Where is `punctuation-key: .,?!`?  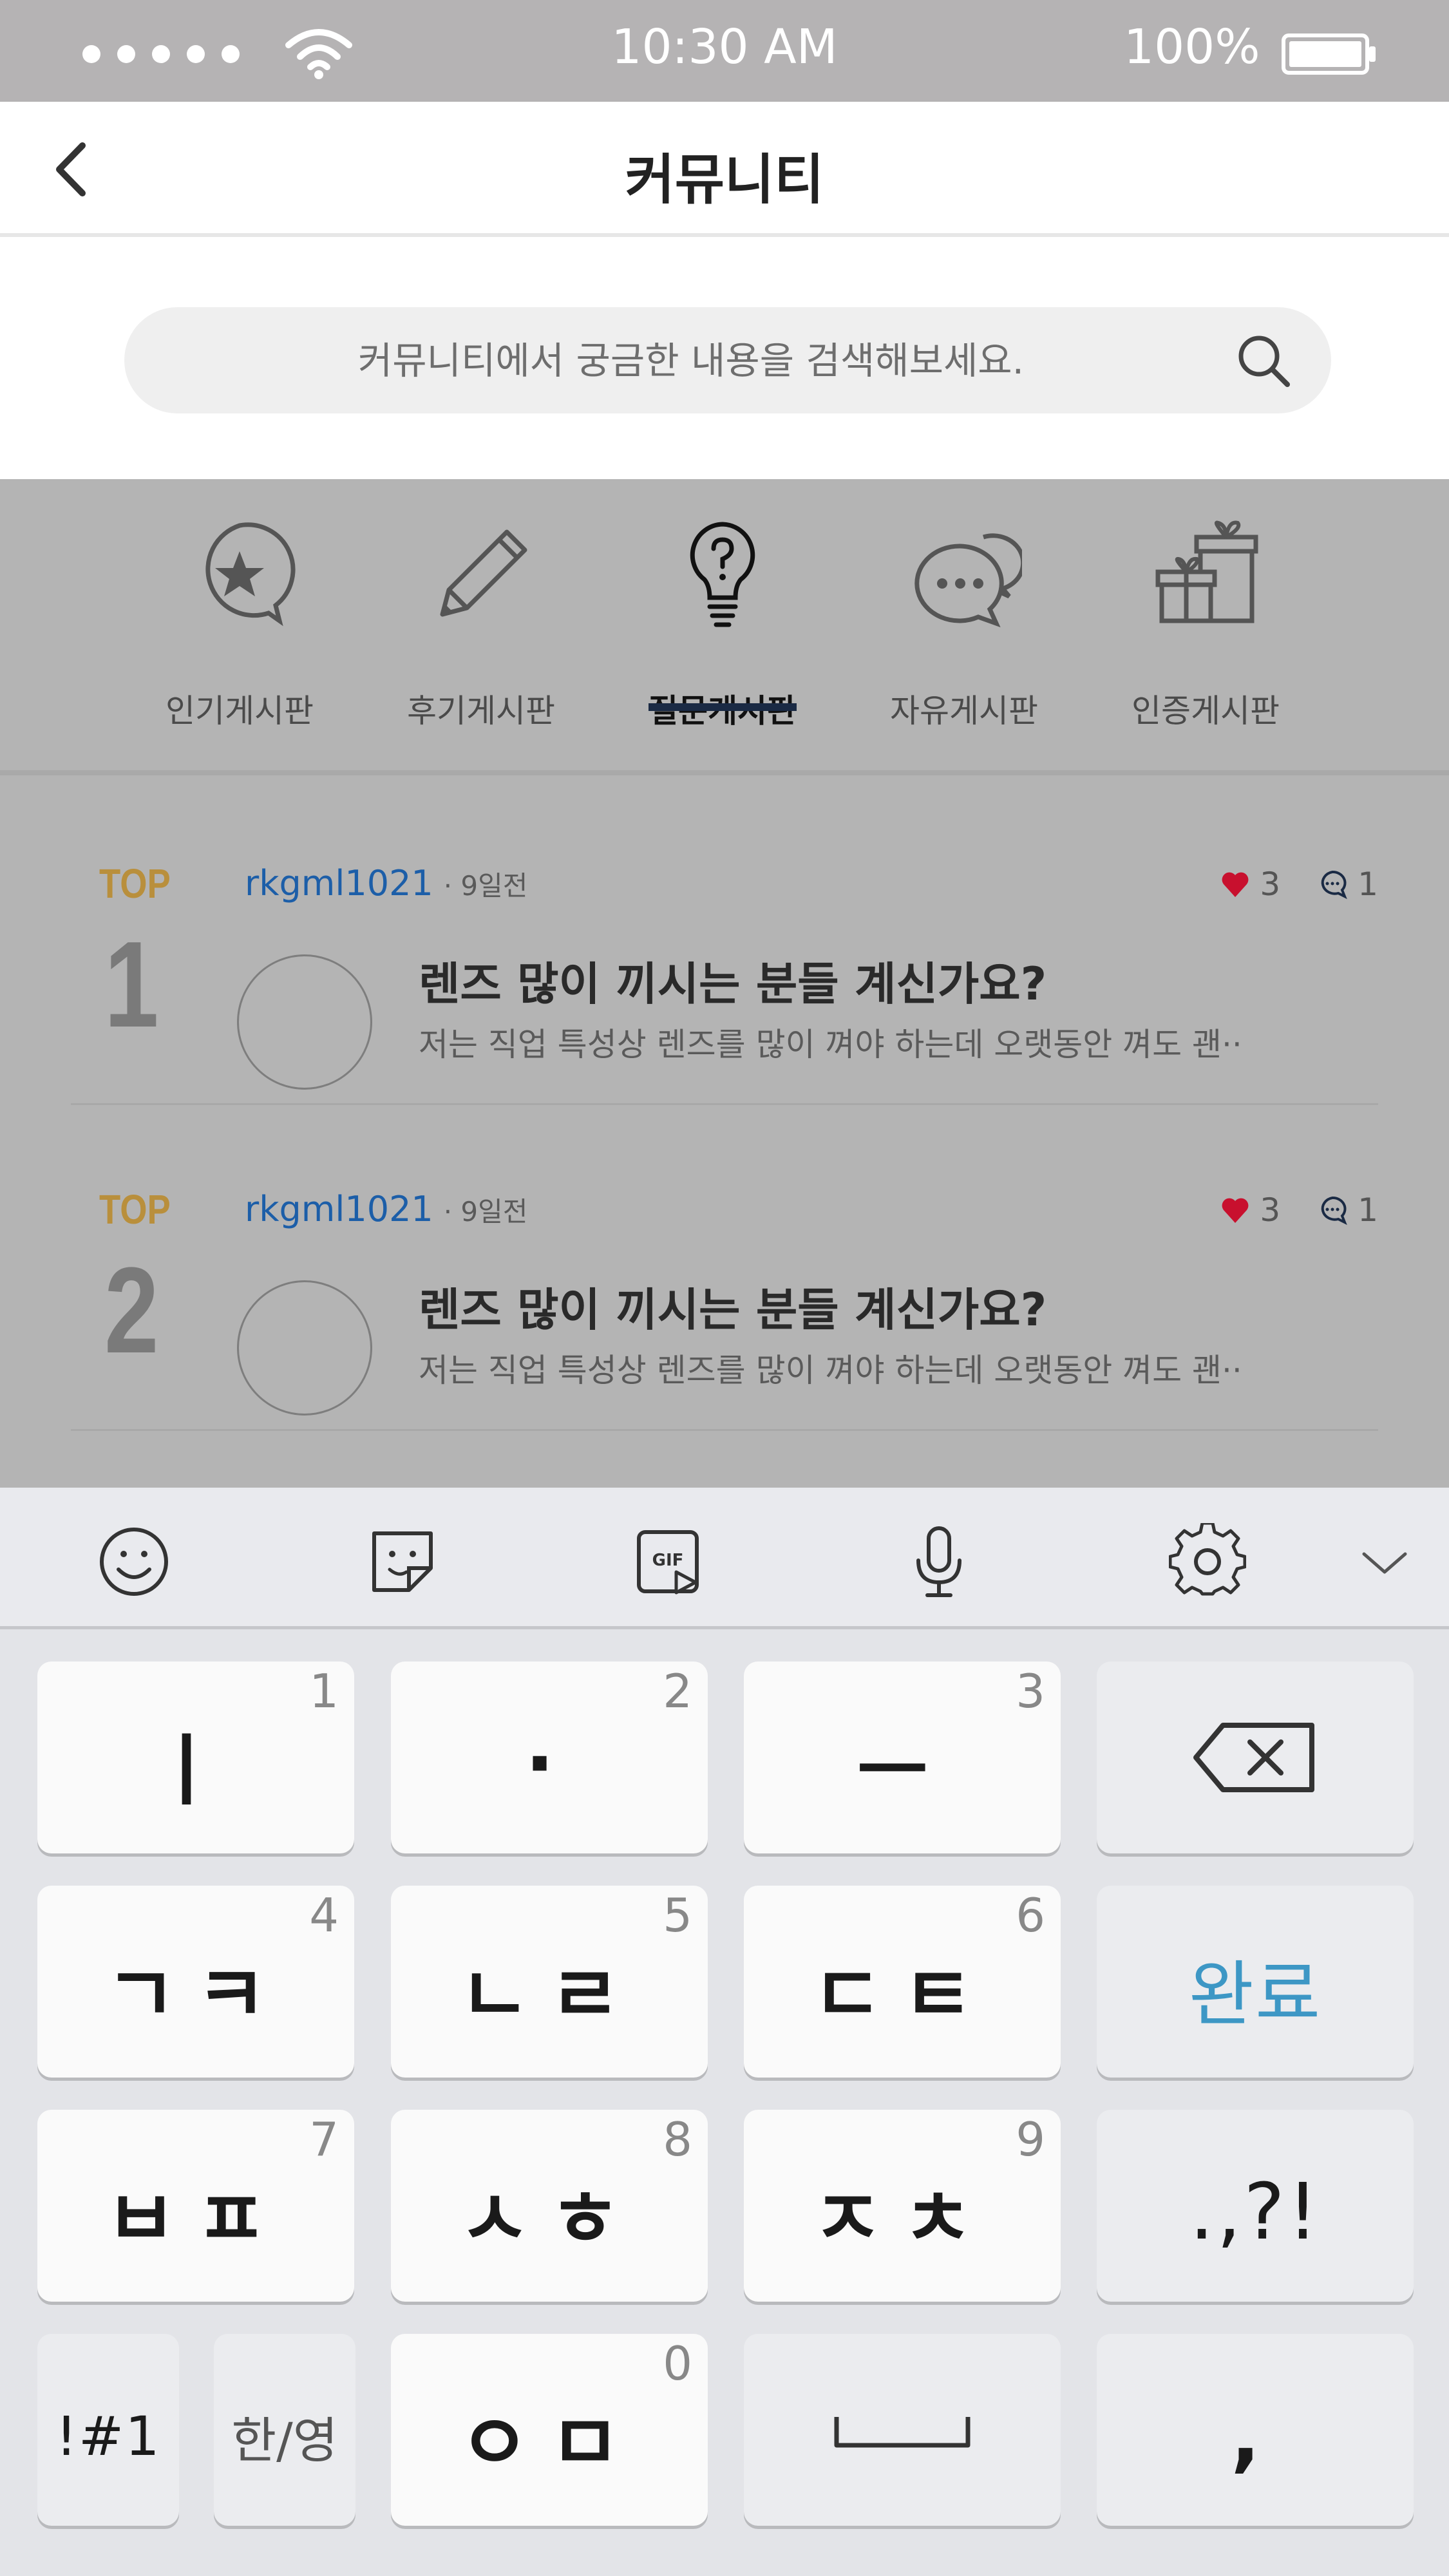
punctuation-key: .,?! is located at coordinates (1255, 2206).